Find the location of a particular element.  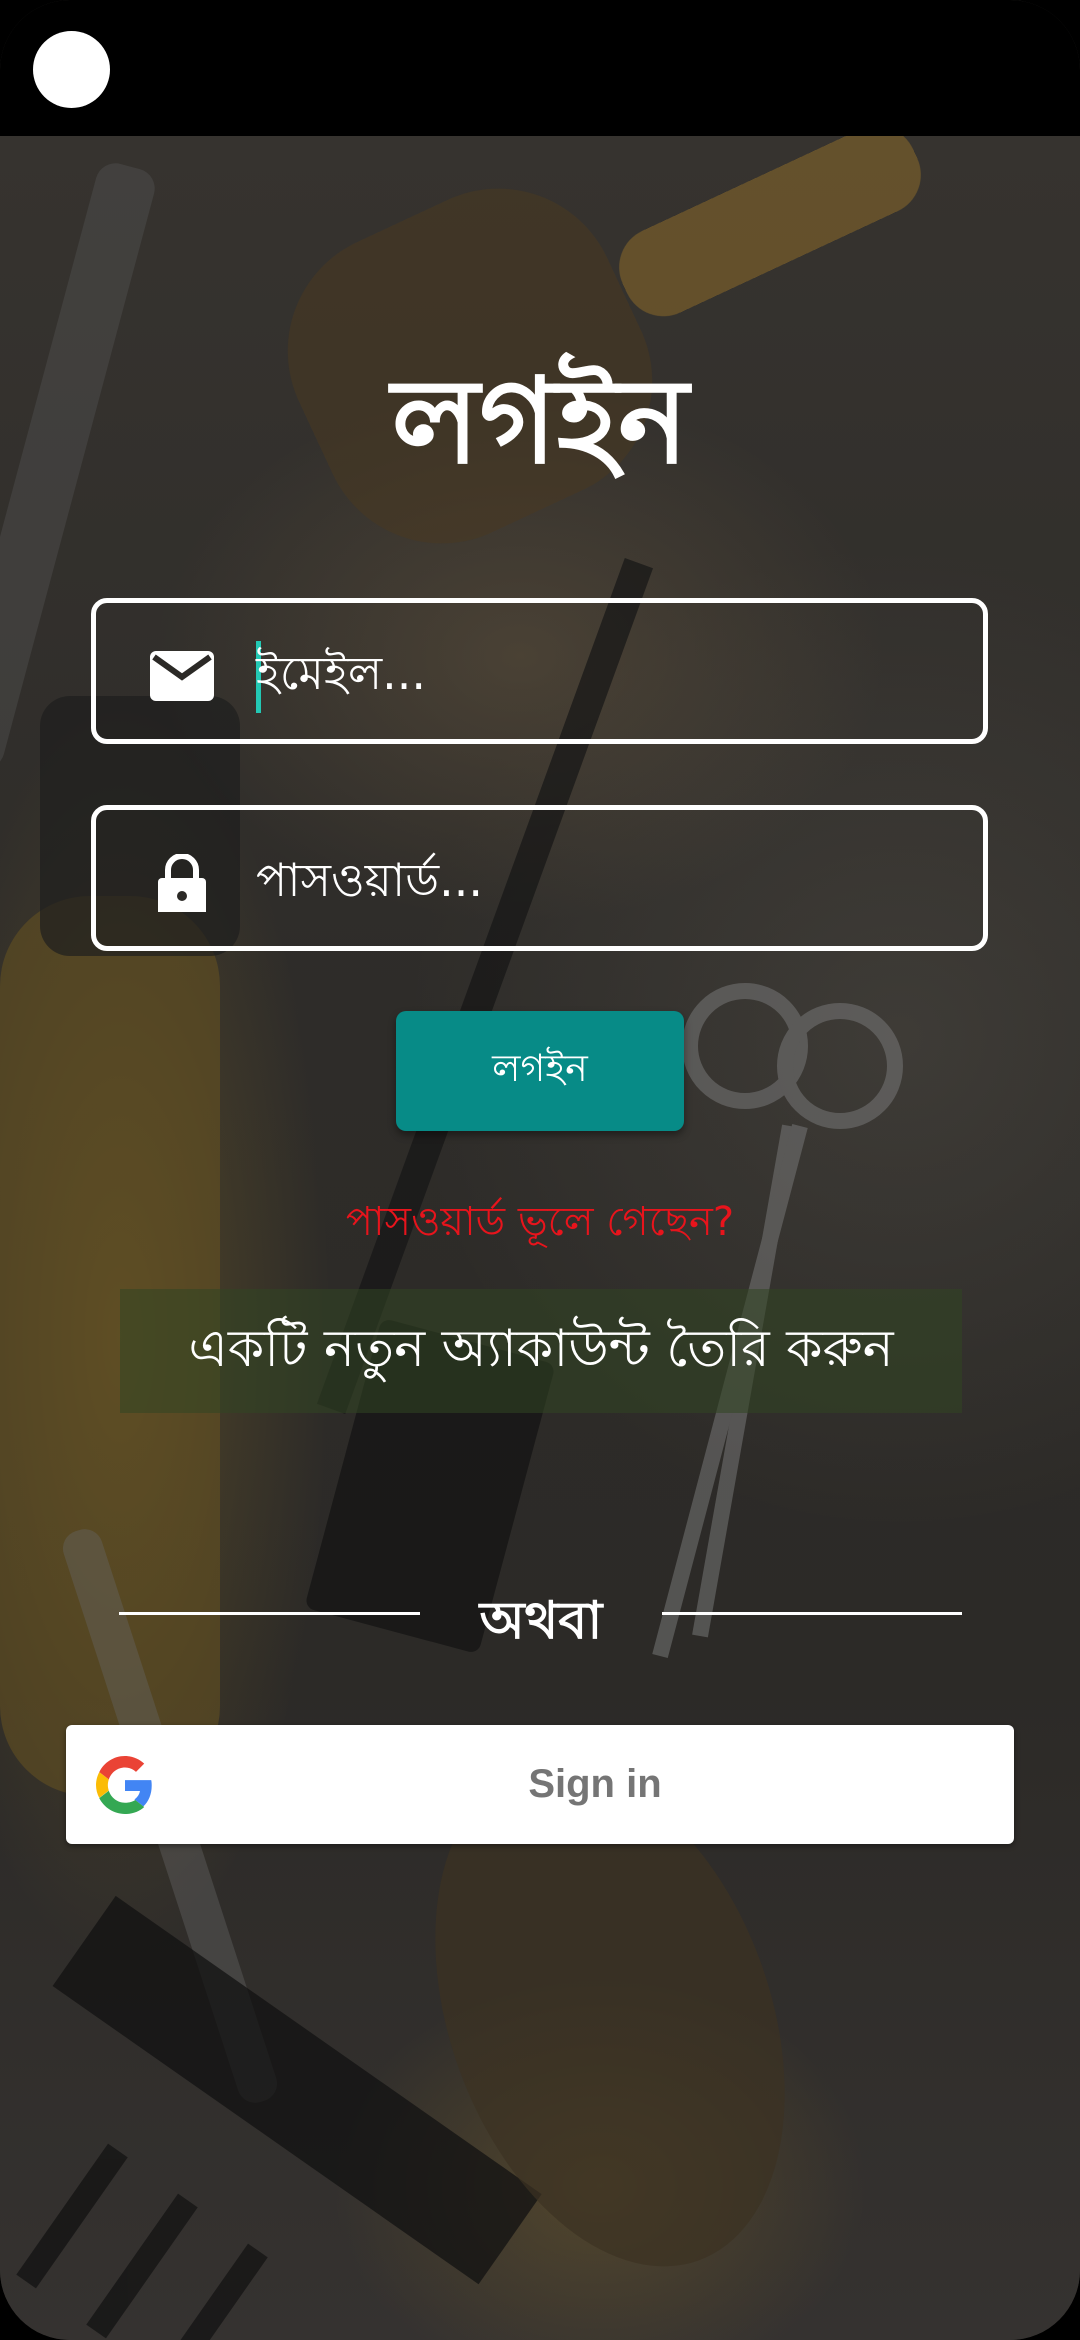

page-title: লগইন is located at coordinates (540, 421).